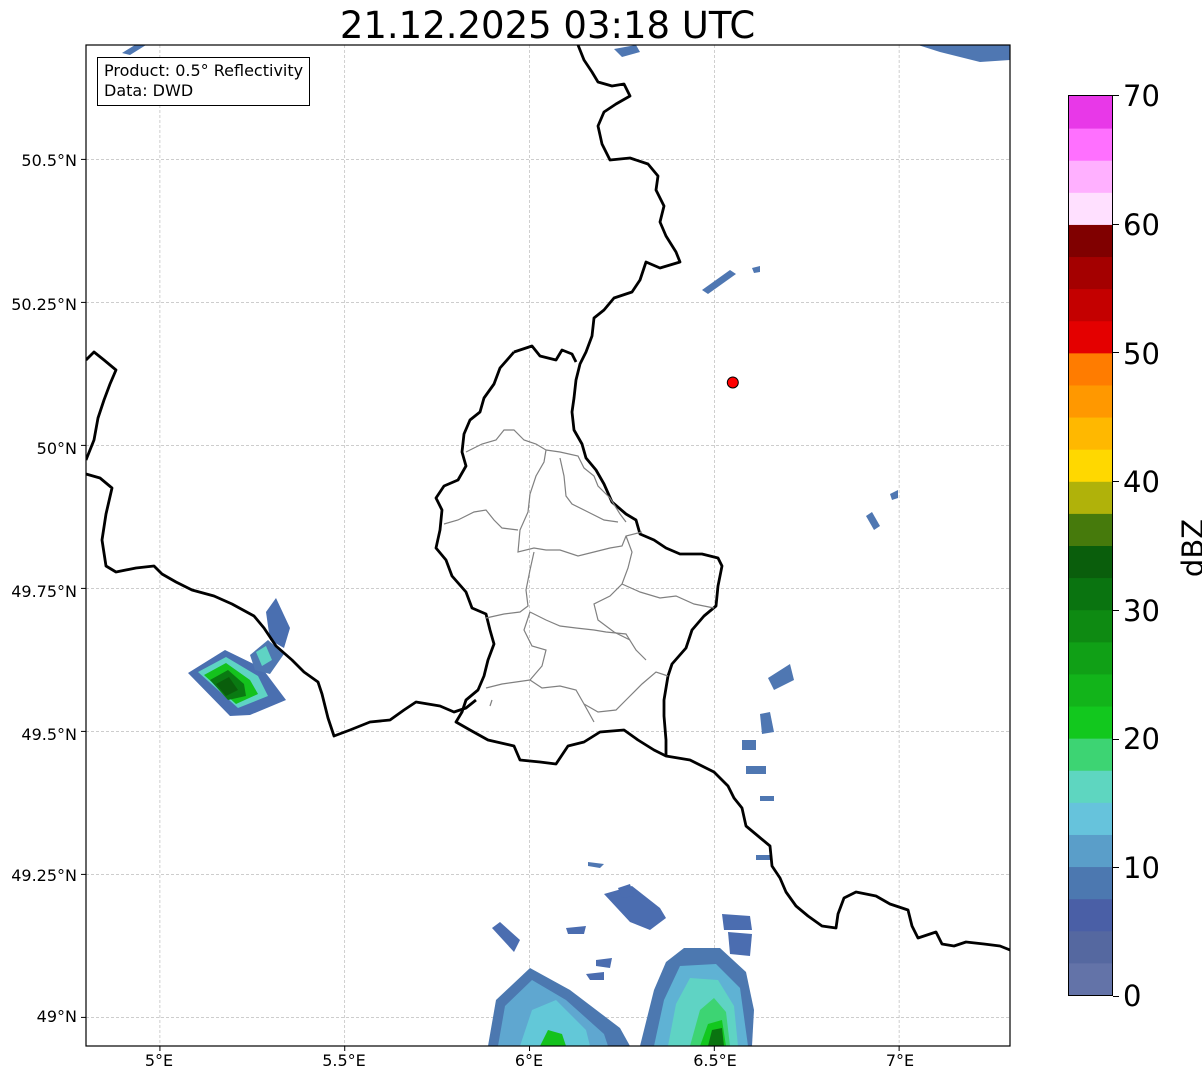 This screenshot has width=1202, height=1081. I want to click on y-tick-label: 50°N, so click(56, 448).